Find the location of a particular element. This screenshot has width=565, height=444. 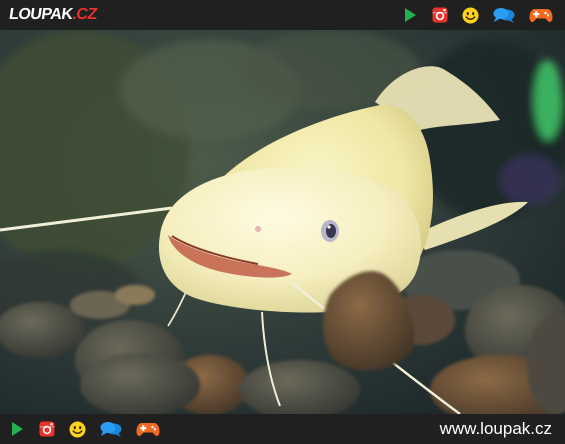

site-url: www.loupak.cz is located at coordinates (496, 429).